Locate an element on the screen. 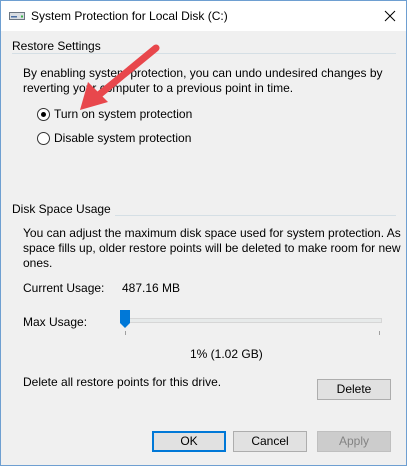 The width and height of the screenshot is (407, 466). ok-button: OK is located at coordinates (189, 441).